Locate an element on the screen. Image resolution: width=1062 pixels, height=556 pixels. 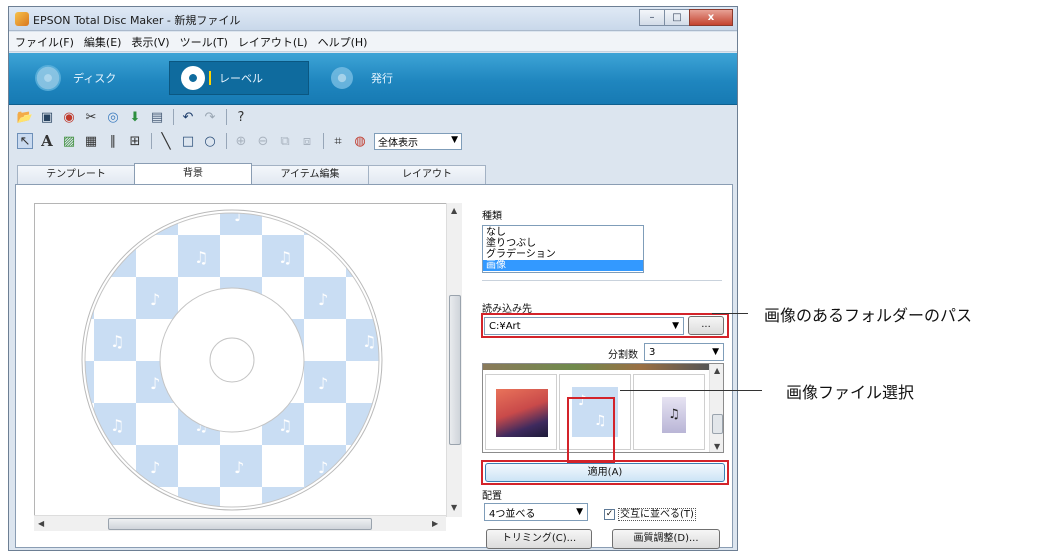
type-option-fill: 塗りつぶし is located at coordinates (563, 243).